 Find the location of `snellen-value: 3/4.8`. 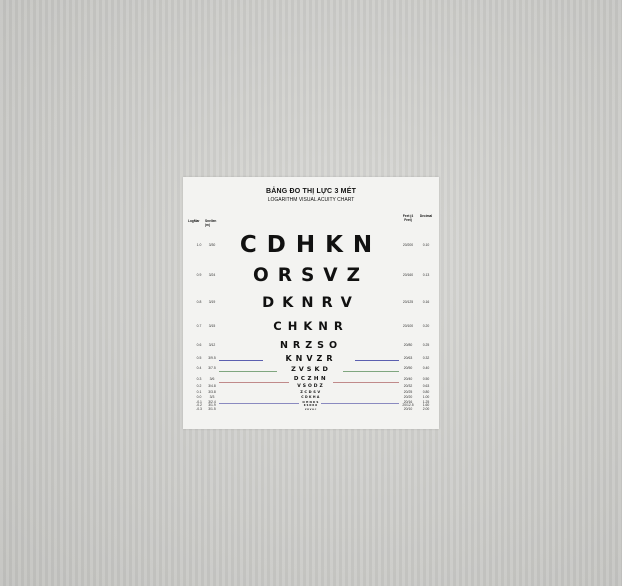

snellen-value: 3/4.8 is located at coordinates (212, 386).